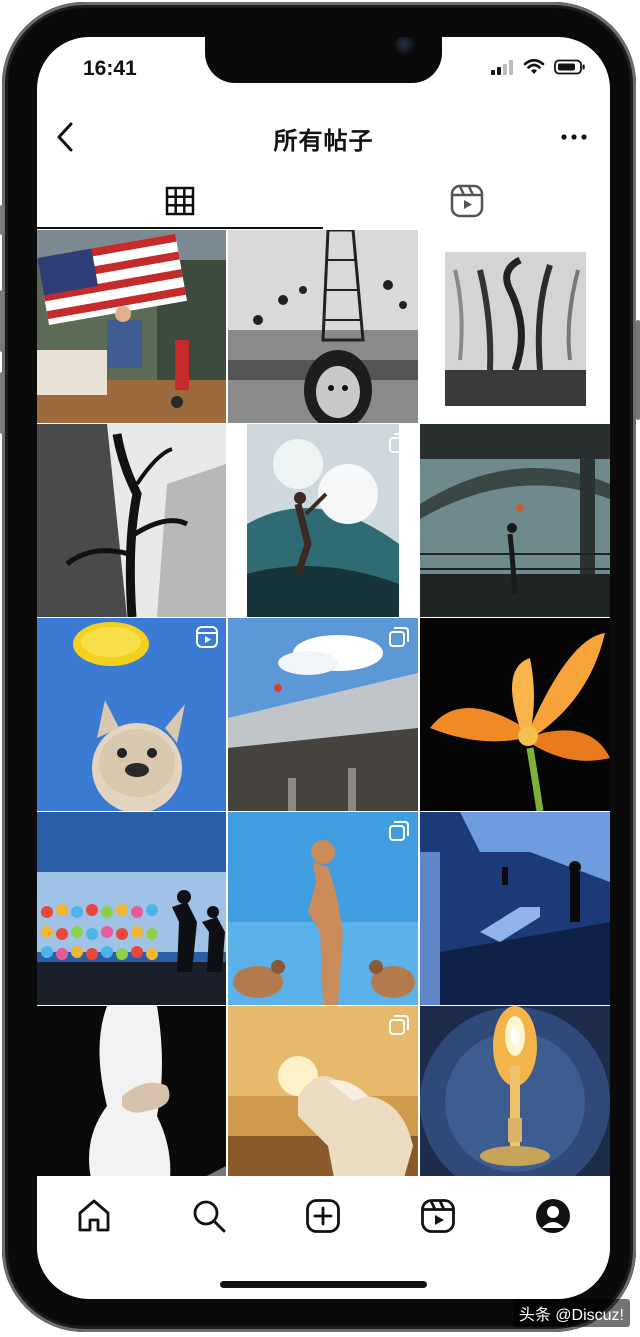 The image size is (640, 1337). I want to click on nav-search, so click(209, 1216).